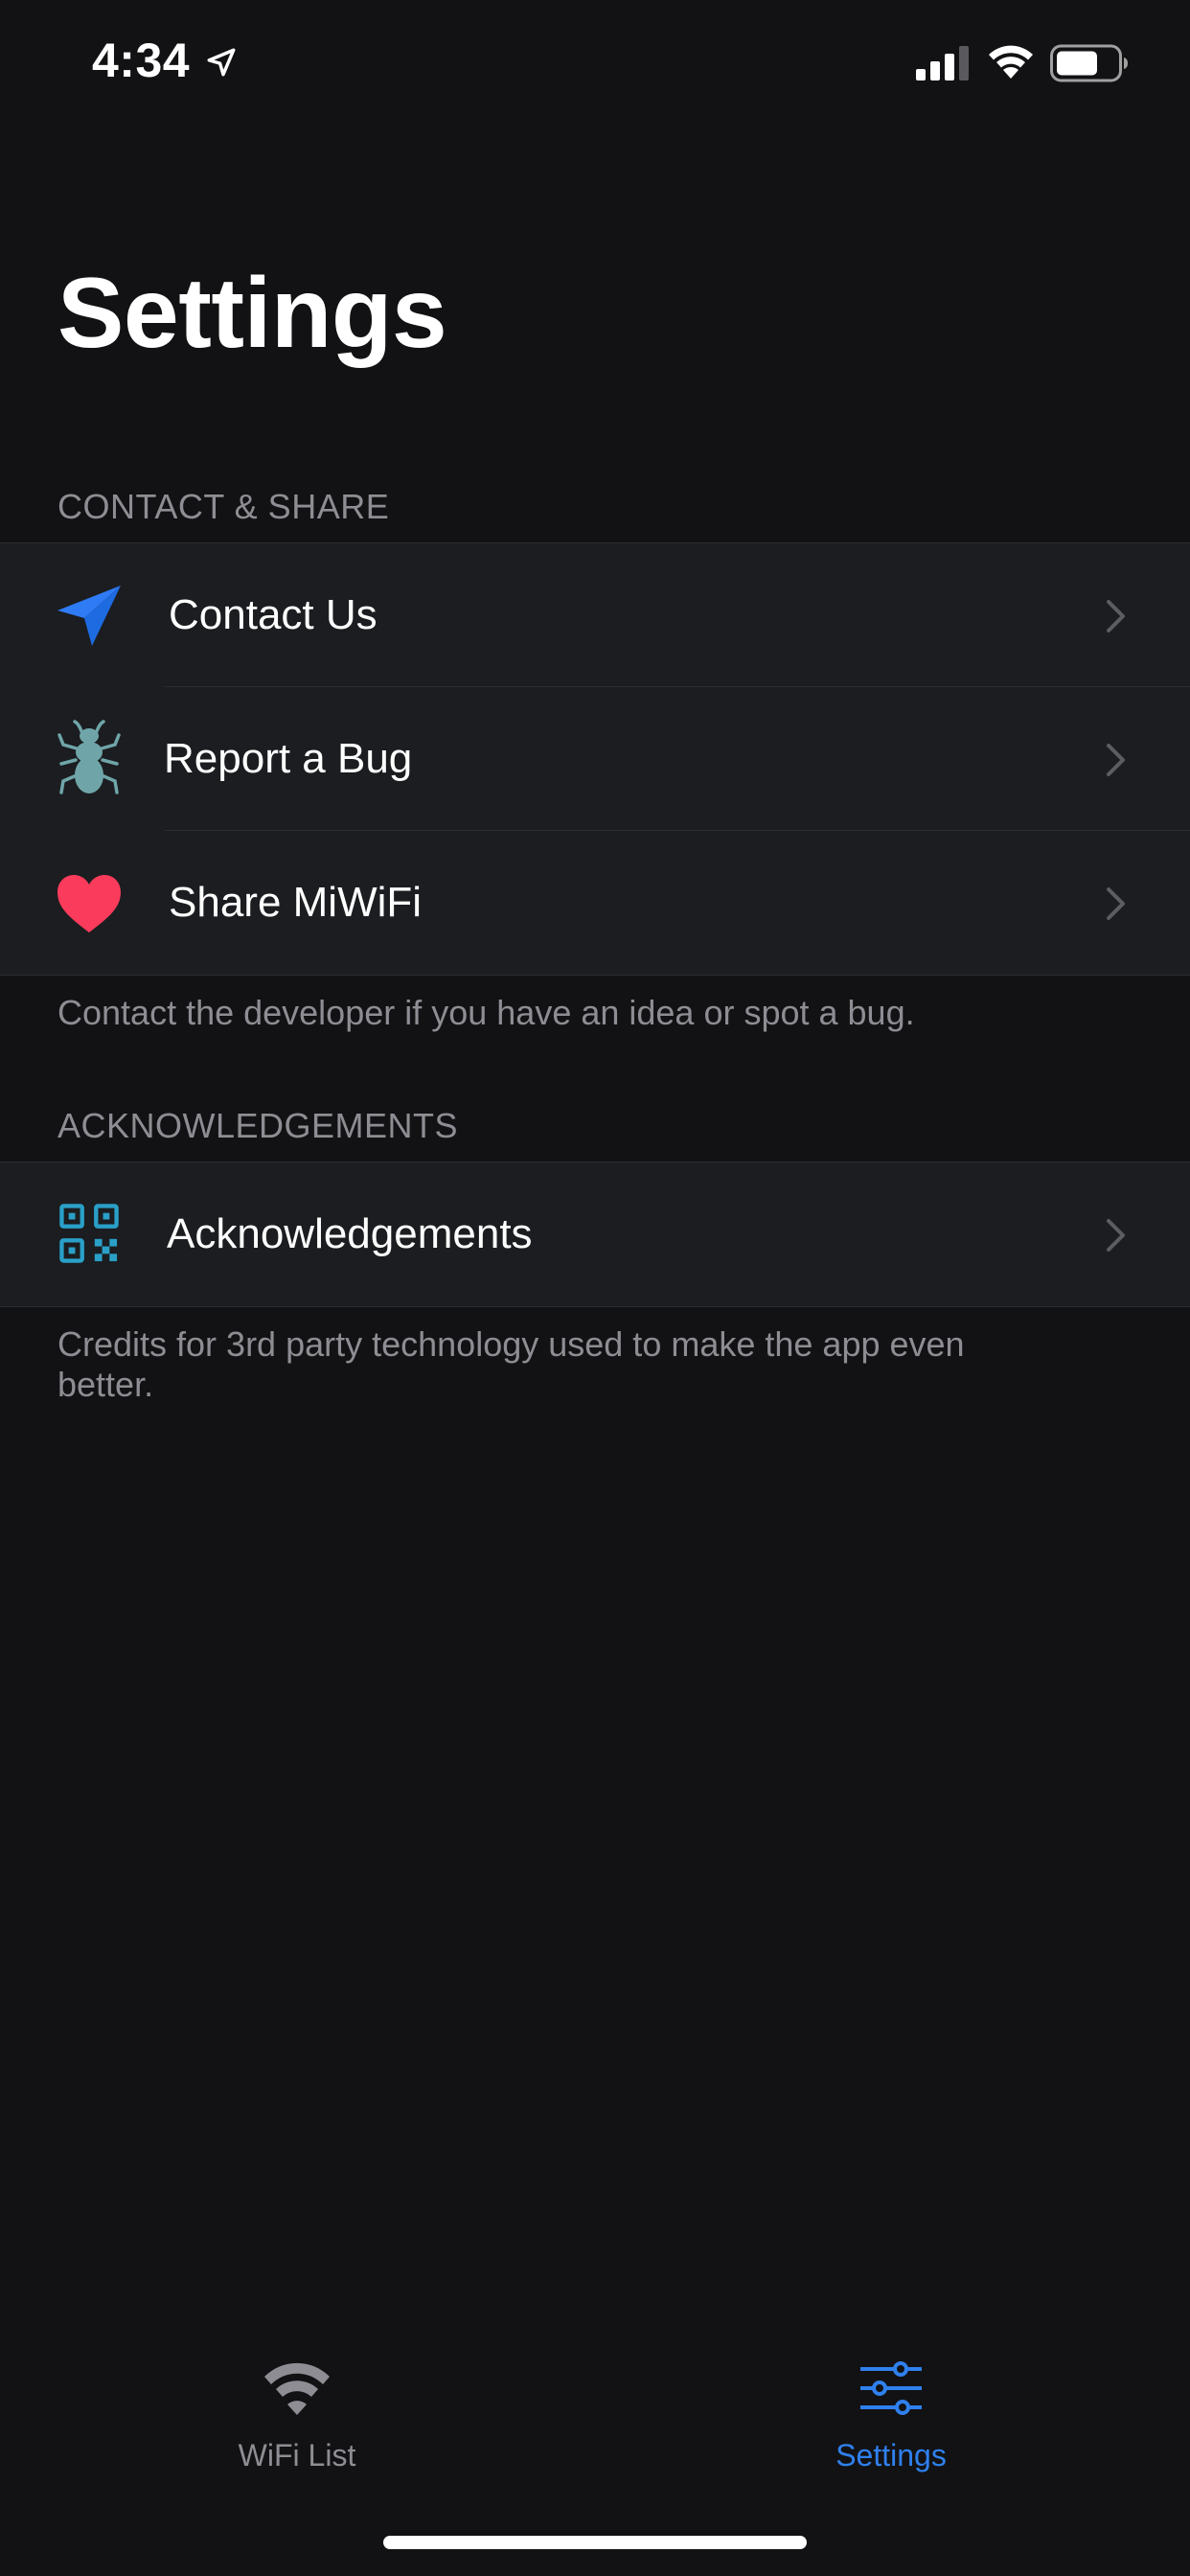  Describe the element at coordinates (595, 63) in the screenshot. I see `status-bar: 4:34` at that location.